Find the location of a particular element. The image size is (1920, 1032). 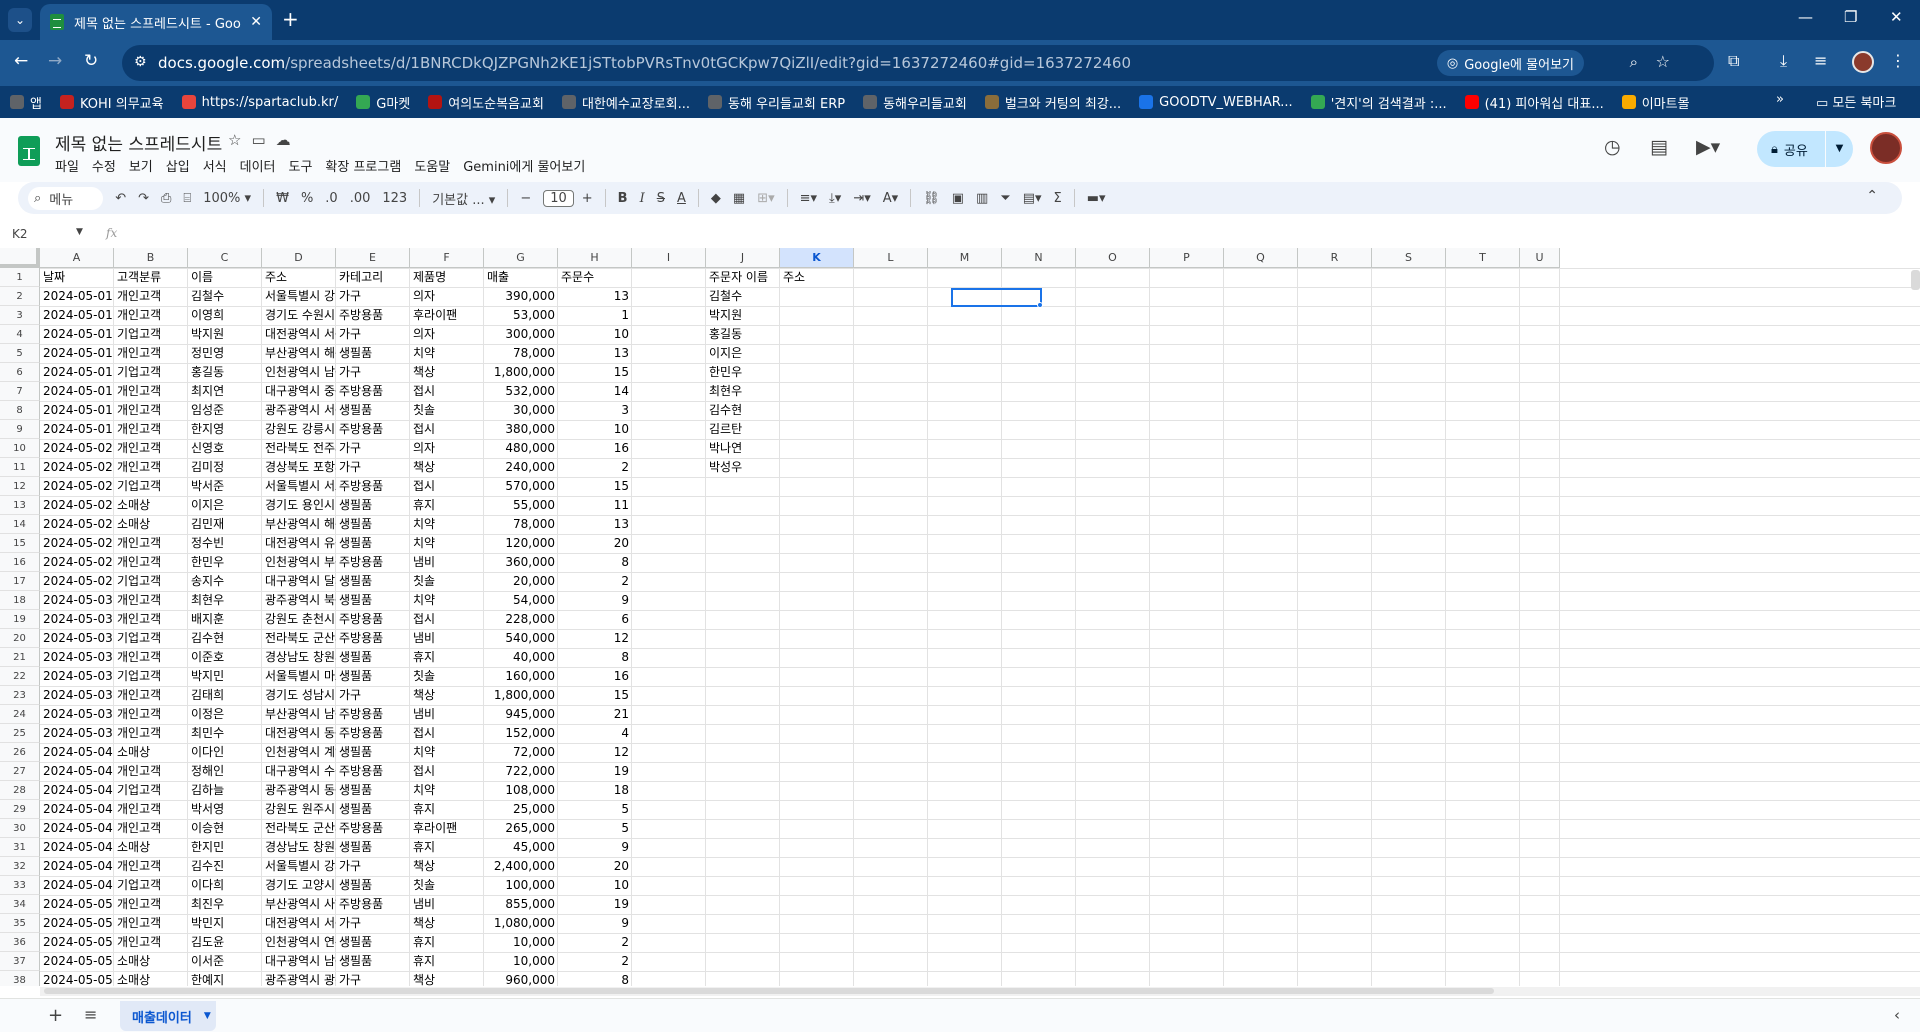

cell: 광주광역시 서구 치 is located at coordinates (299, 410).